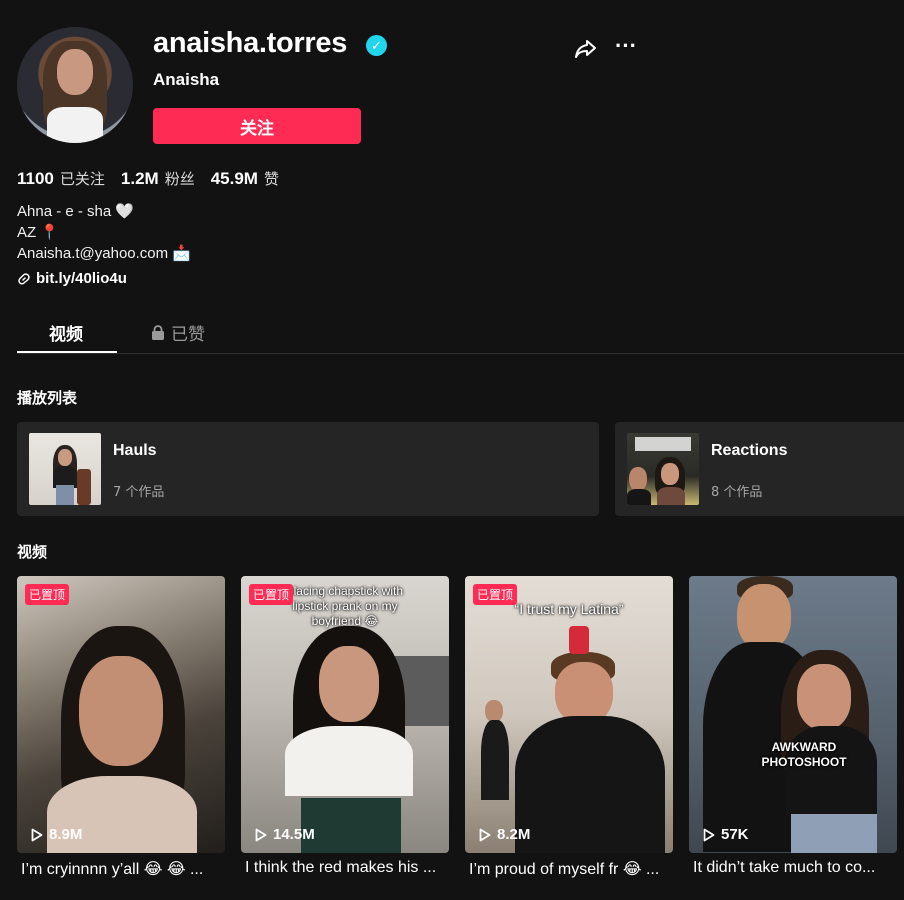 The image size is (904, 900). What do you see at coordinates (569, 714) in the screenshot?
I see `video-thumbnail: “I trust my Latina” 已置顶 8.2M` at bounding box center [569, 714].